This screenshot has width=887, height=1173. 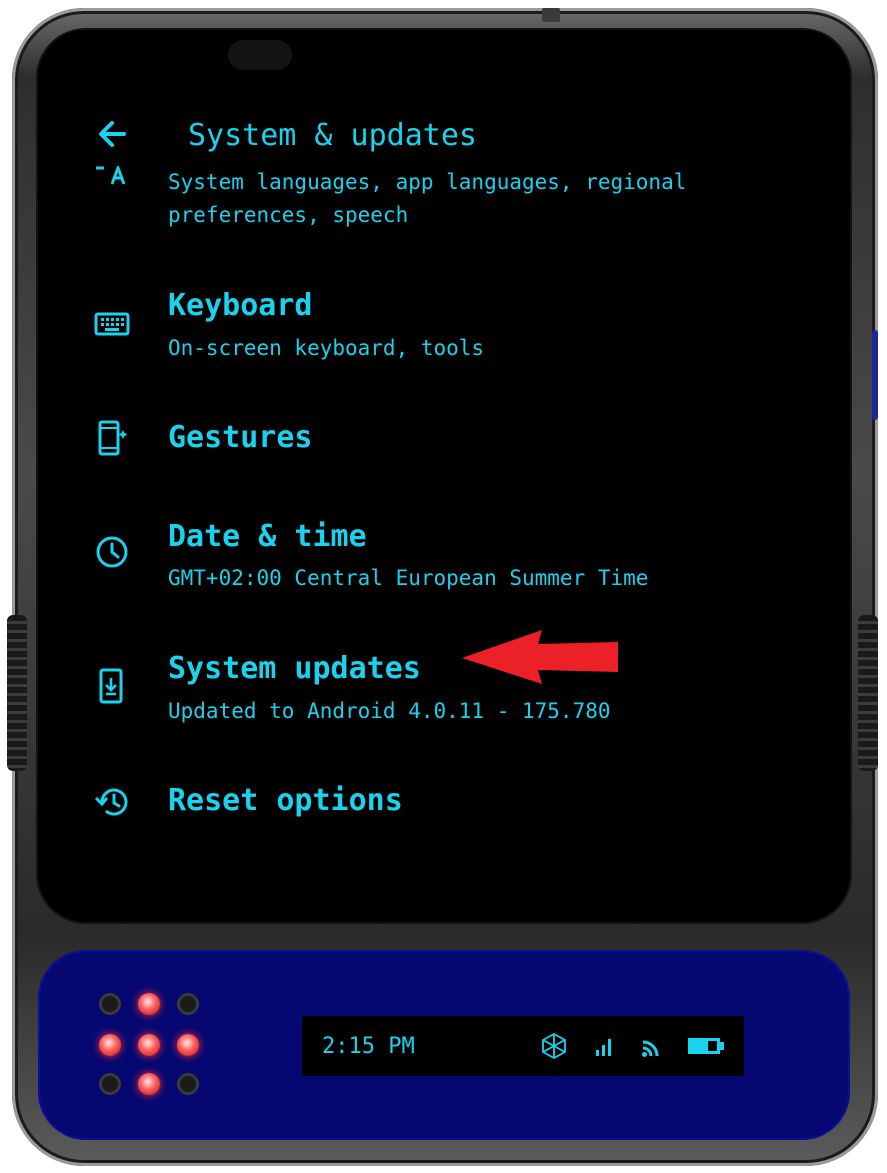 What do you see at coordinates (112, 324) in the screenshot?
I see `keyboard-icon` at bounding box center [112, 324].